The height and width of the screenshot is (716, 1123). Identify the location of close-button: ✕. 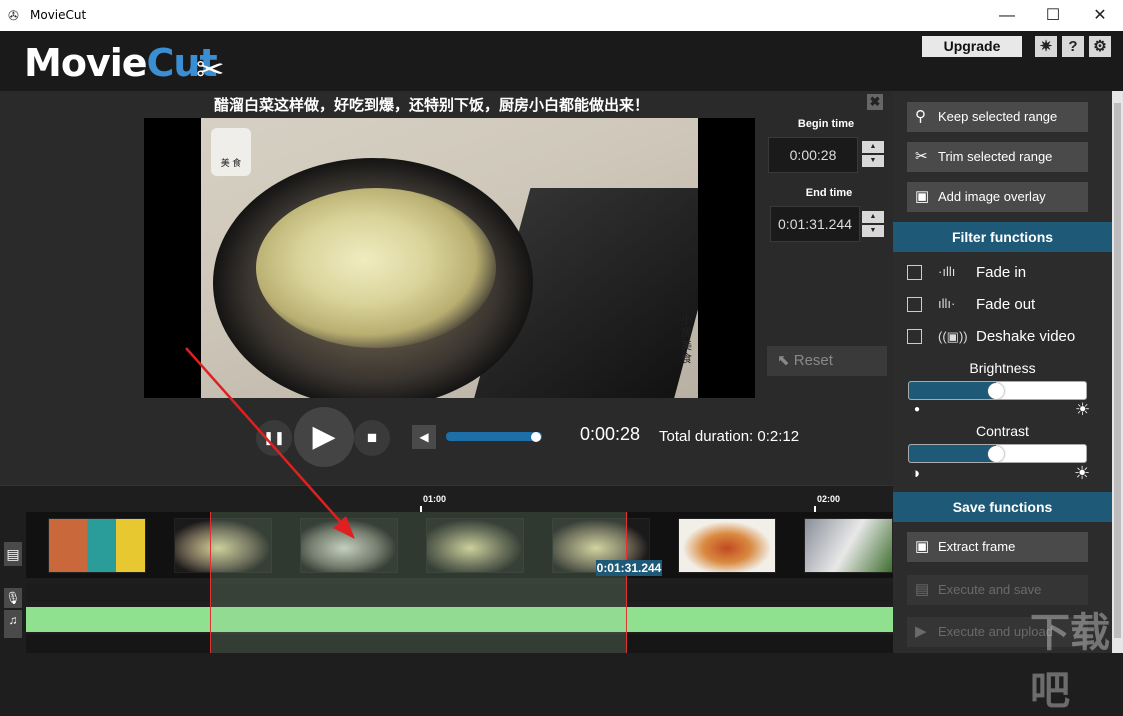
(1100, 15).